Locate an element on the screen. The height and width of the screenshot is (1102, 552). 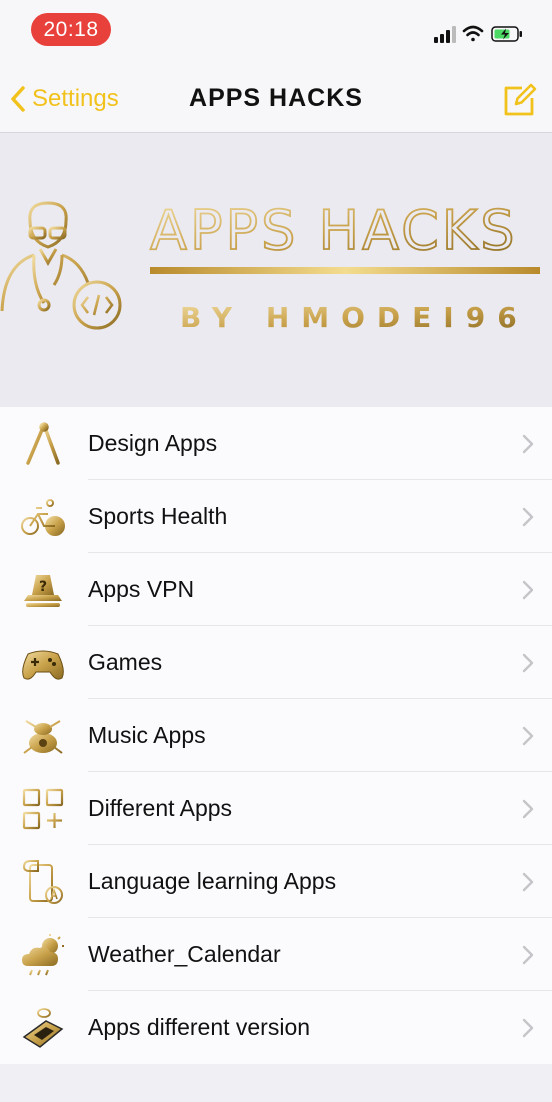
status-bar: 20:18 is located at coordinates (276, 32).